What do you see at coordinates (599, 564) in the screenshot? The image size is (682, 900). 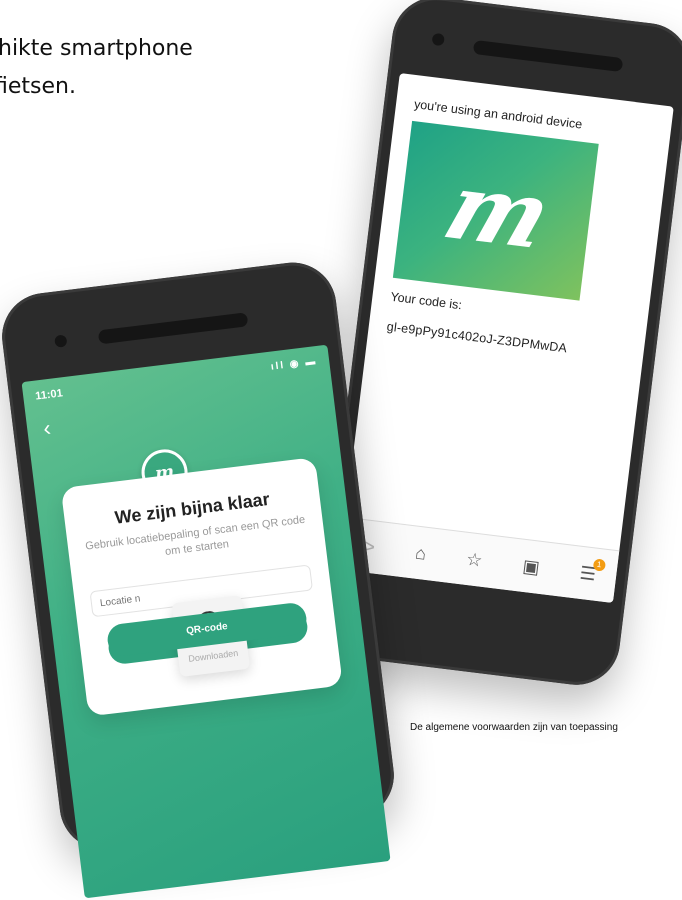 I see `notification-badge: 1` at bounding box center [599, 564].